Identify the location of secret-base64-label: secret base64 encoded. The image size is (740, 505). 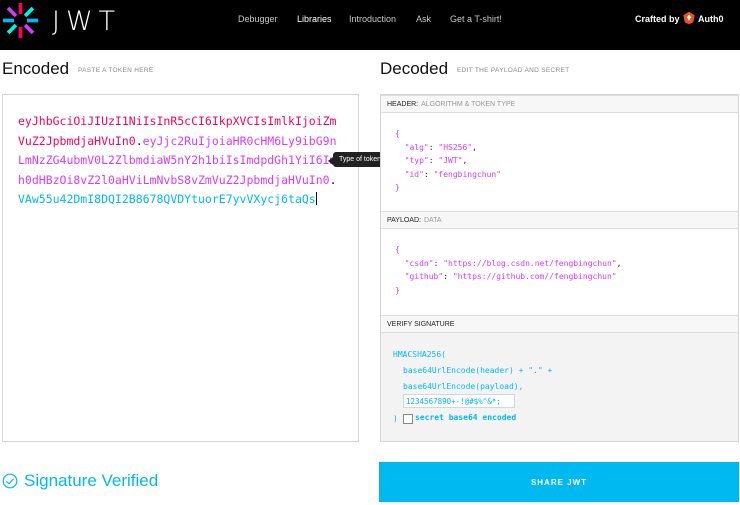
(465, 417).